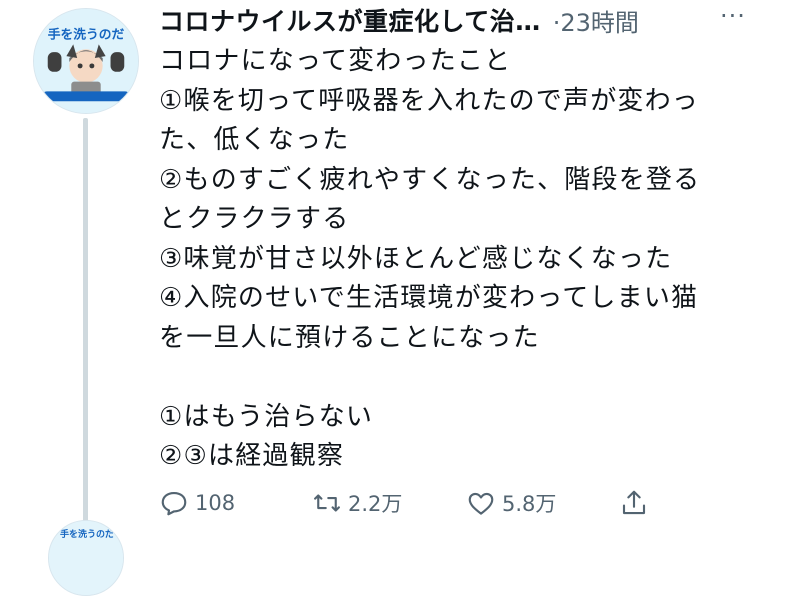 This screenshot has width=787, height=596. I want to click on retweet-button: 2.2万, so click(357, 503).